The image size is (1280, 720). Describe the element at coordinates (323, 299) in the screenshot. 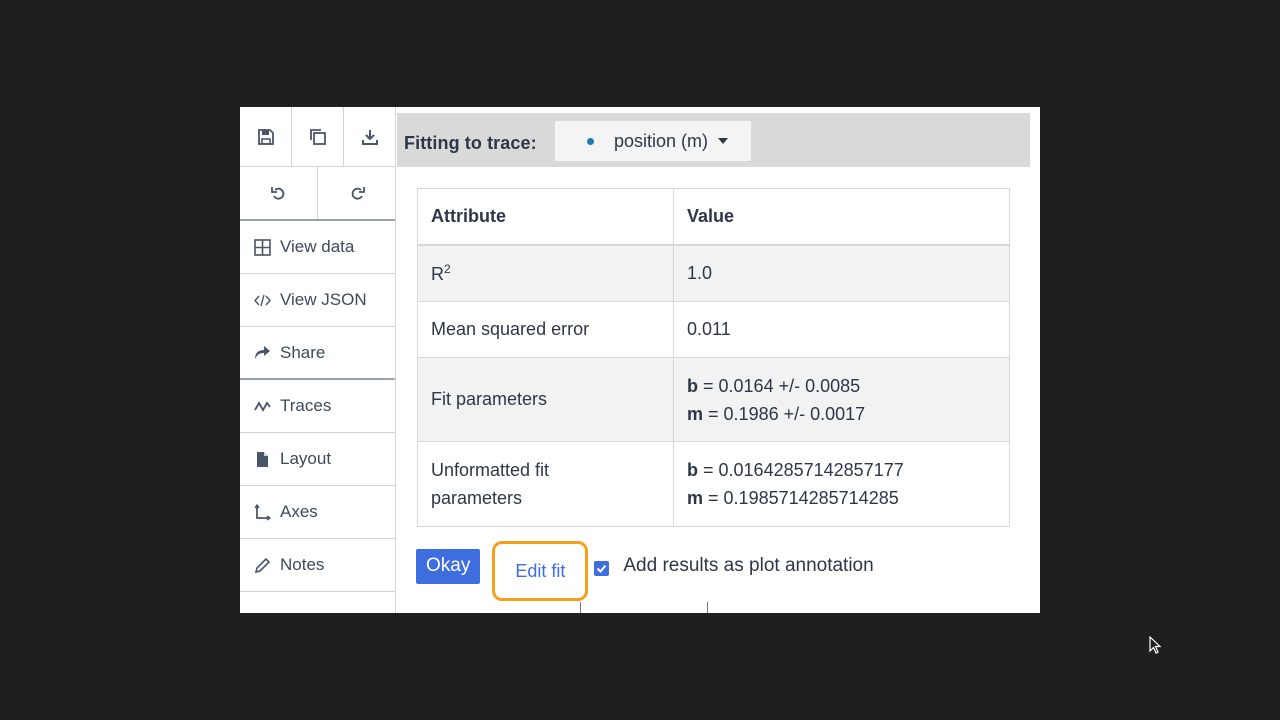

I see `sidebar-item-label: View JSON` at that location.